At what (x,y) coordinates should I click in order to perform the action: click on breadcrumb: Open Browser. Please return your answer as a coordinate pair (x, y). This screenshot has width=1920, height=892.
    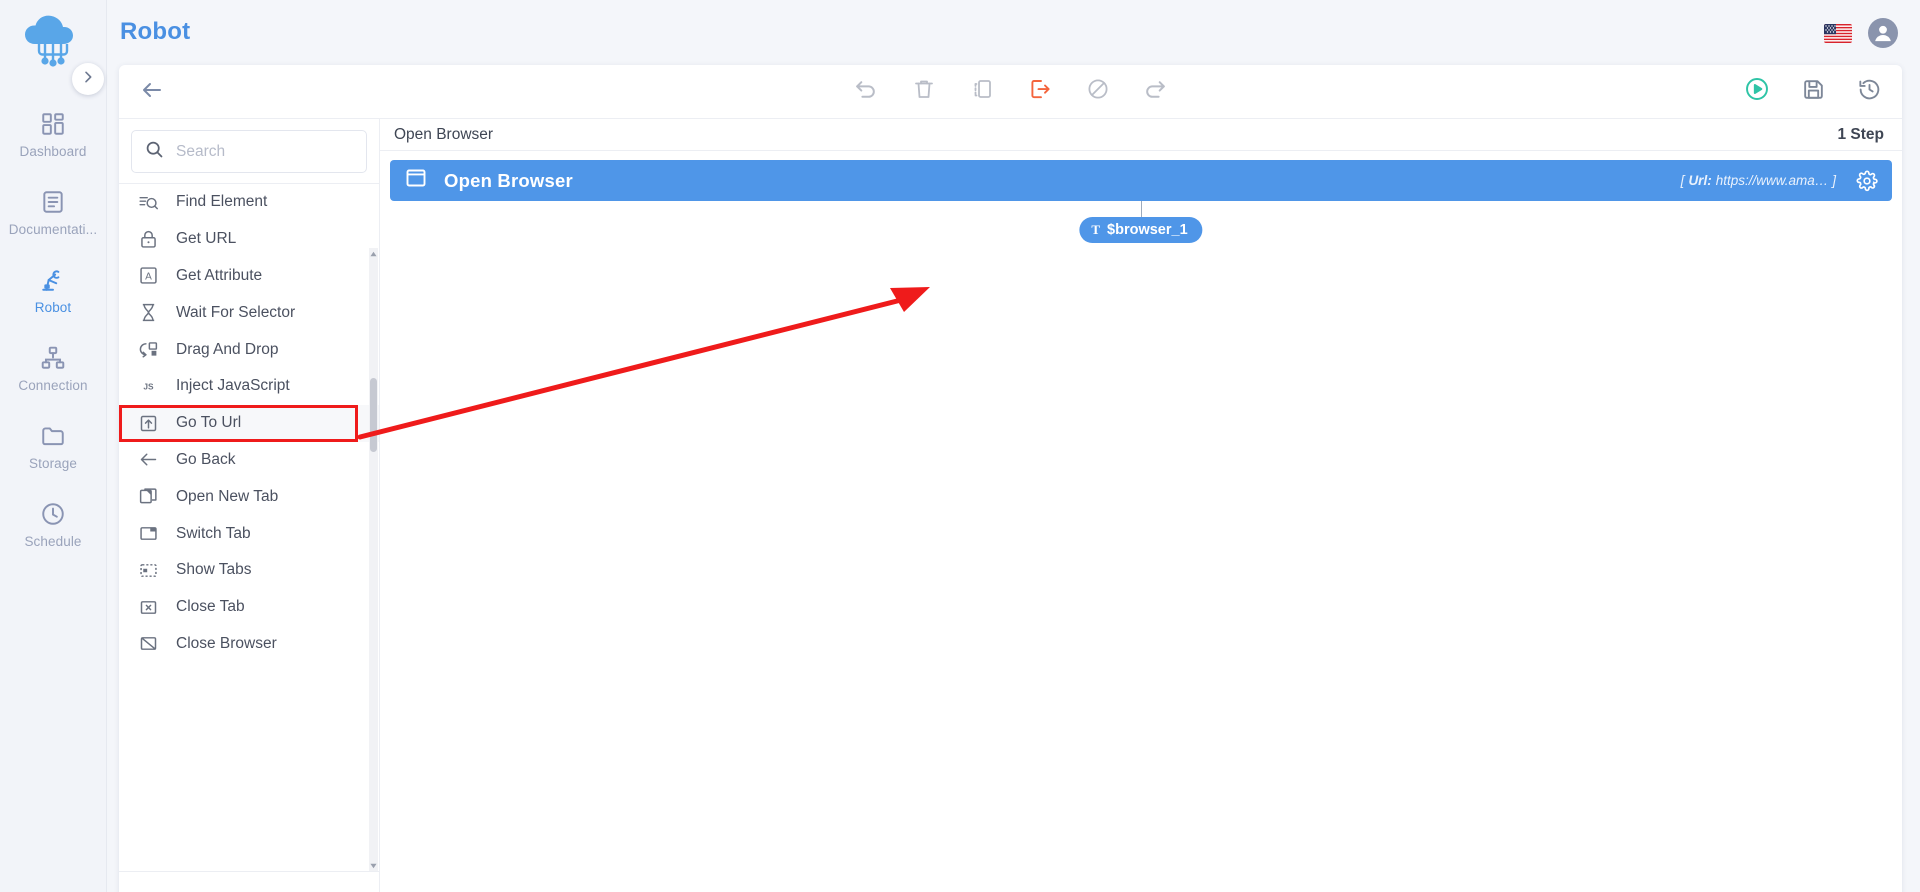
    Looking at the image, I should click on (444, 134).